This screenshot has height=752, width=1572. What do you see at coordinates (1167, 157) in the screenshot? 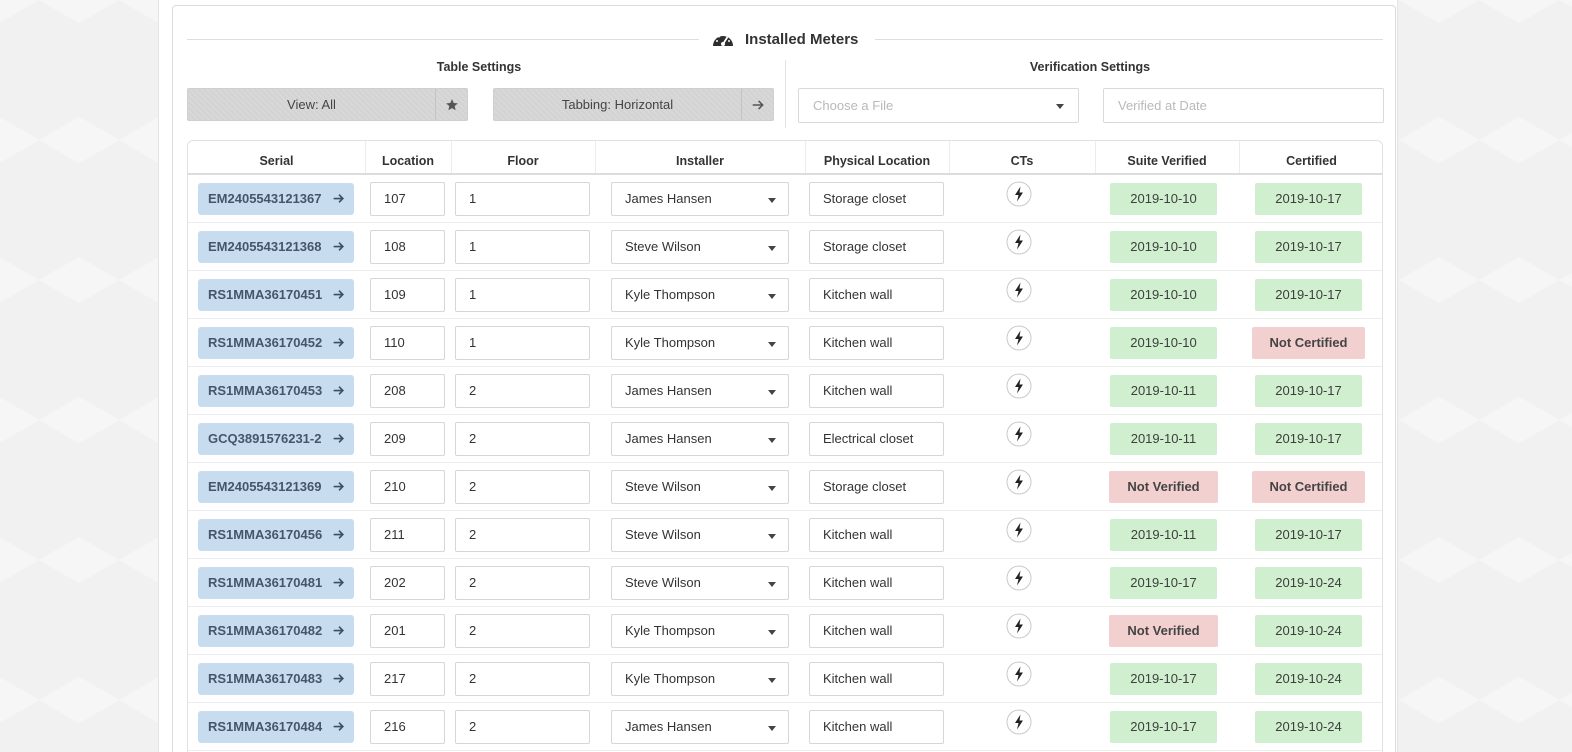
I see `col-suite-verified: Suite Verified` at bounding box center [1167, 157].